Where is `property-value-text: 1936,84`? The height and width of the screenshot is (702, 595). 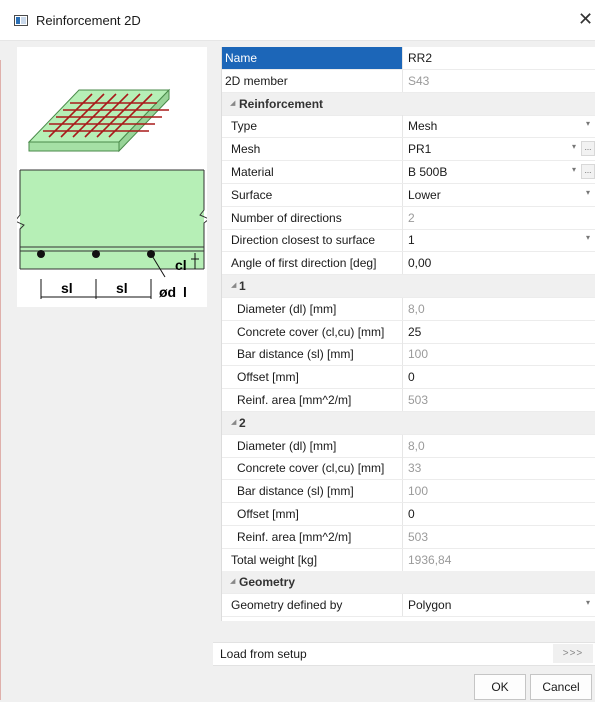 property-value-text: 1936,84 is located at coordinates (430, 560).